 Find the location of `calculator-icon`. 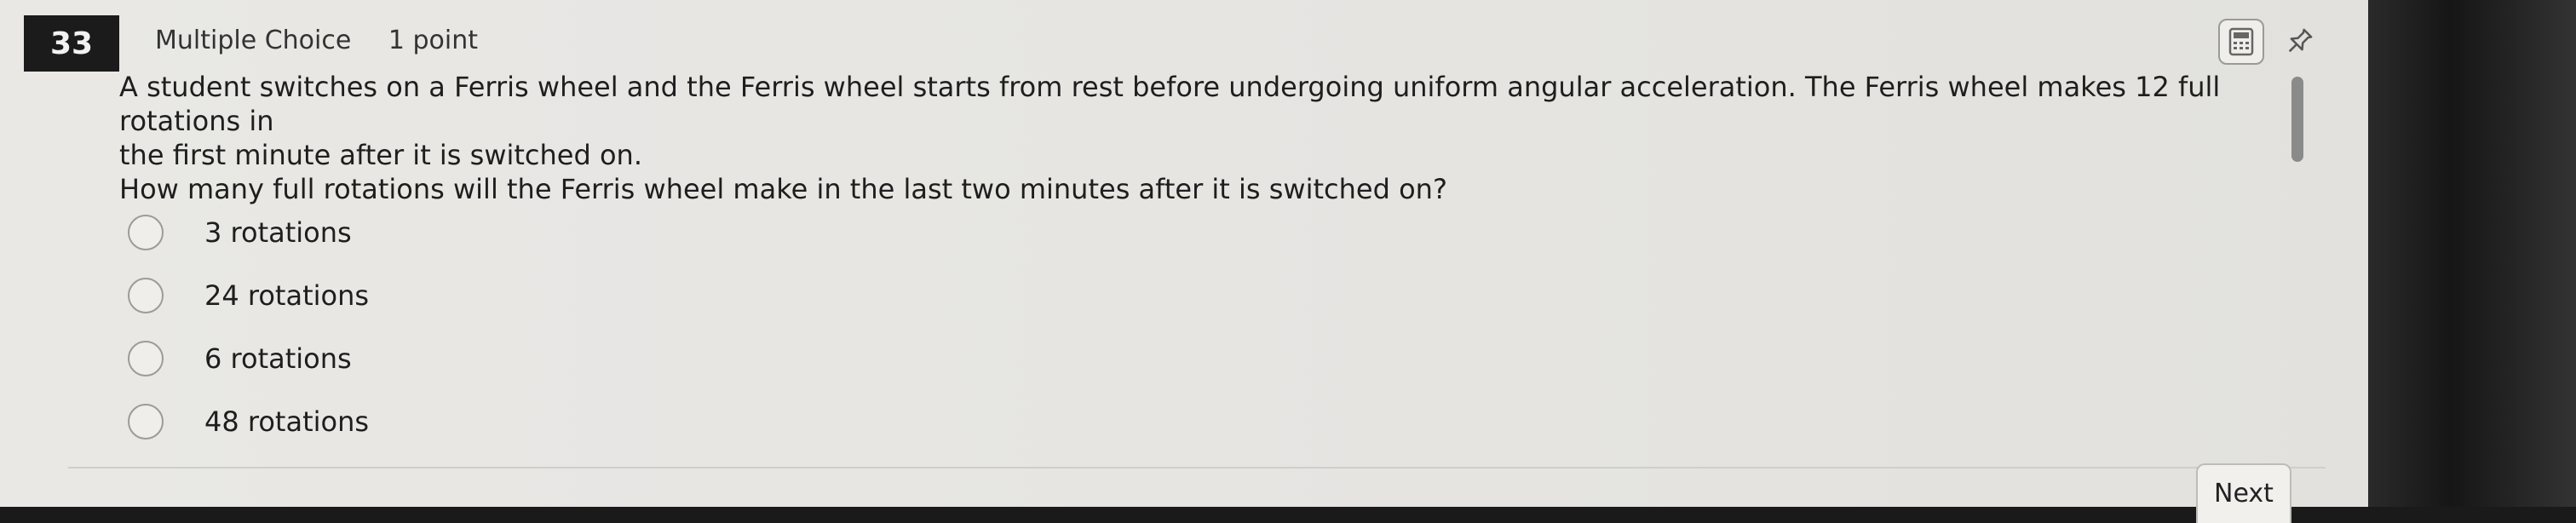

calculator-icon is located at coordinates (2241, 41).